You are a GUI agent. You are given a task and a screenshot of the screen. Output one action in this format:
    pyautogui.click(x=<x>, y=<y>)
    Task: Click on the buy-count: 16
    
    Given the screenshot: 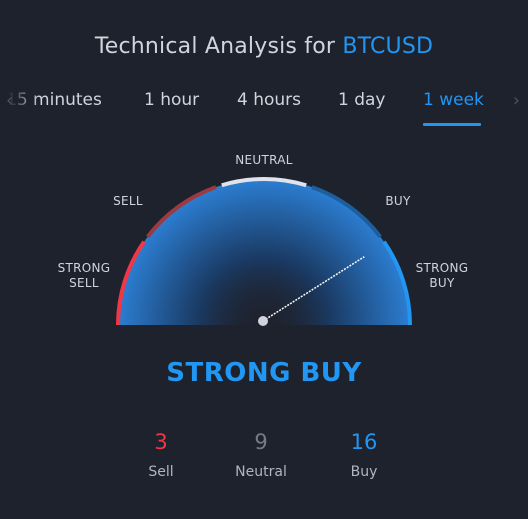 What is the action you would take?
    pyautogui.click(x=364, y=442)
    